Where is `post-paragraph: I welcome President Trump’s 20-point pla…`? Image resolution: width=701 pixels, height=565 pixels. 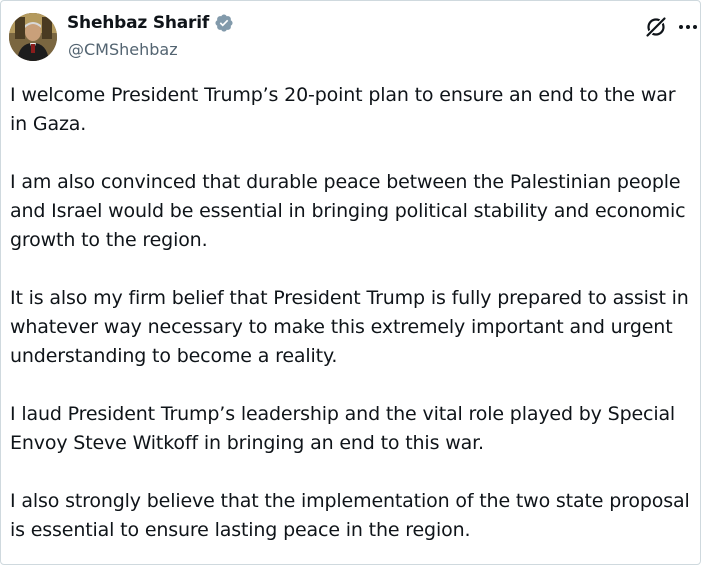 post-paragraph: I welcome President Trump’s 20-point pla… is located at coordinates (343, 109).